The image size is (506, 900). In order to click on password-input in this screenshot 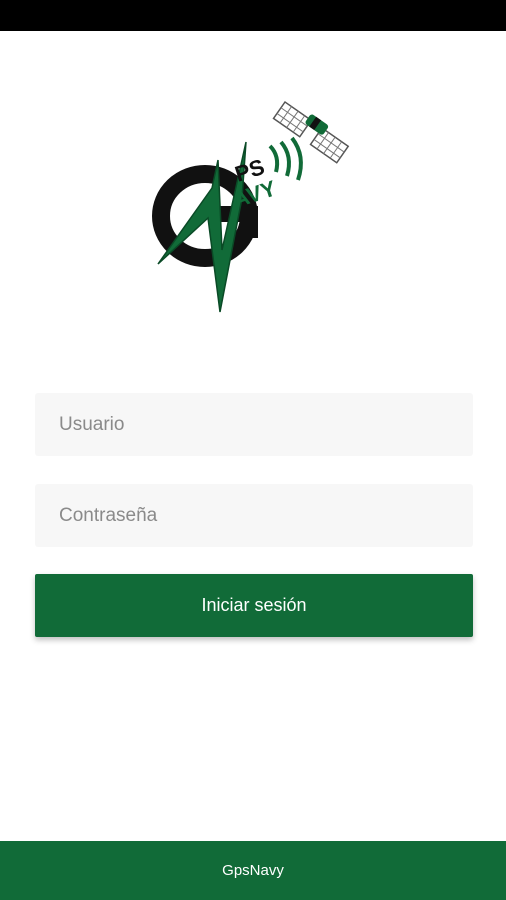, I will do `click(254, 515)`.